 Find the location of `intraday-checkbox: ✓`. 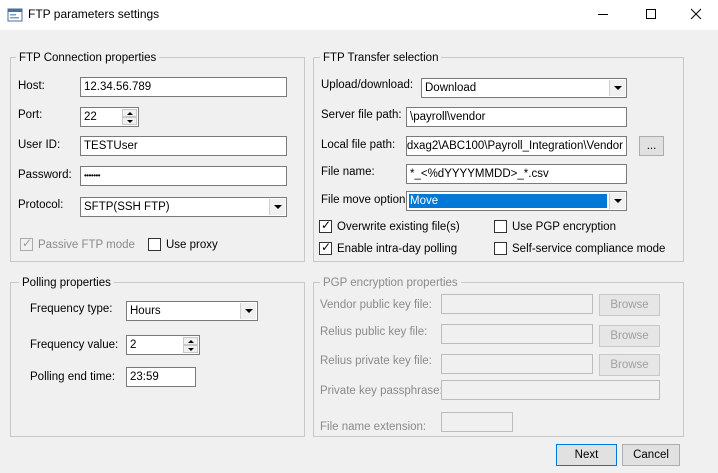

intraday-checkbox: ✓ is located at coordinates (325, 247).